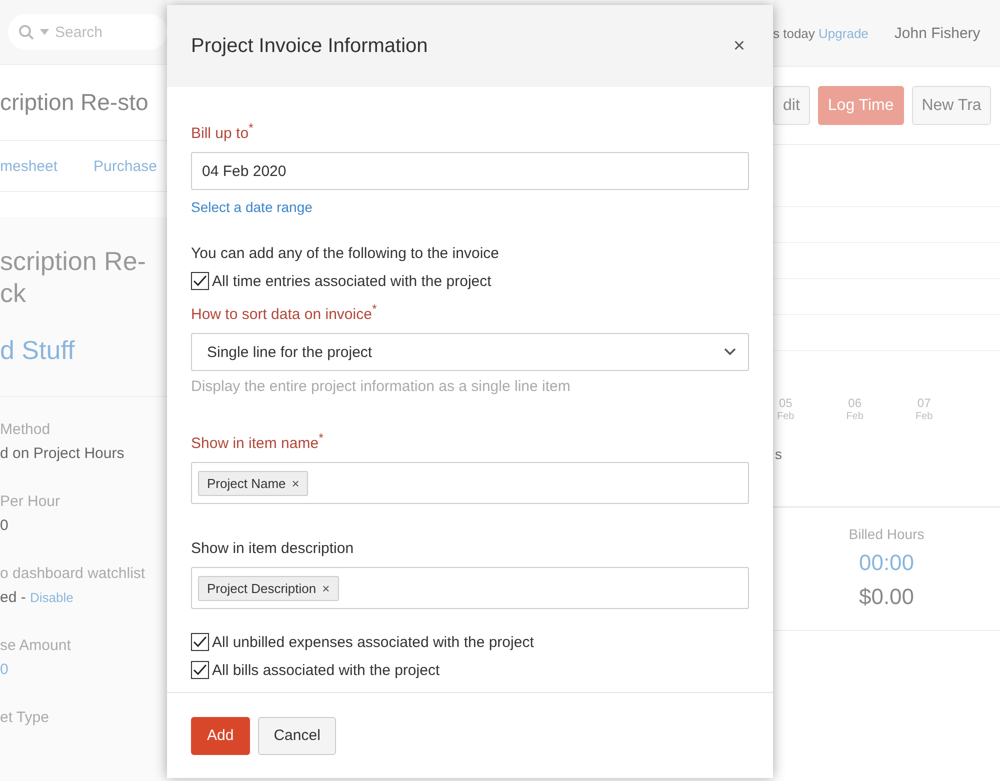 The height and width of the screenshot is (781, 1000). What do you see at coordinates (74, 102) in the screenshot?
I see `page-title: cription Re-sto` at bounding box center [74, 102].